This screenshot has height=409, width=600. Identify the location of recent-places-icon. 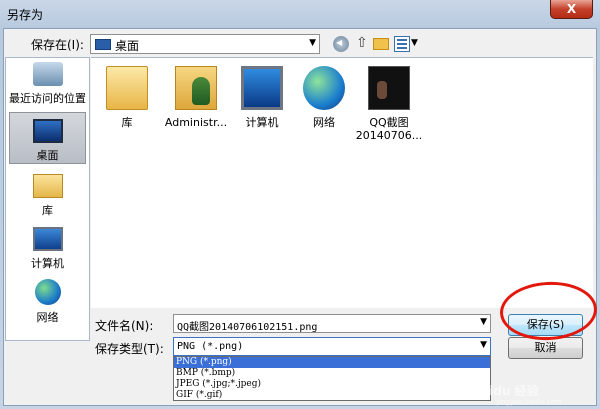
(47, 74).